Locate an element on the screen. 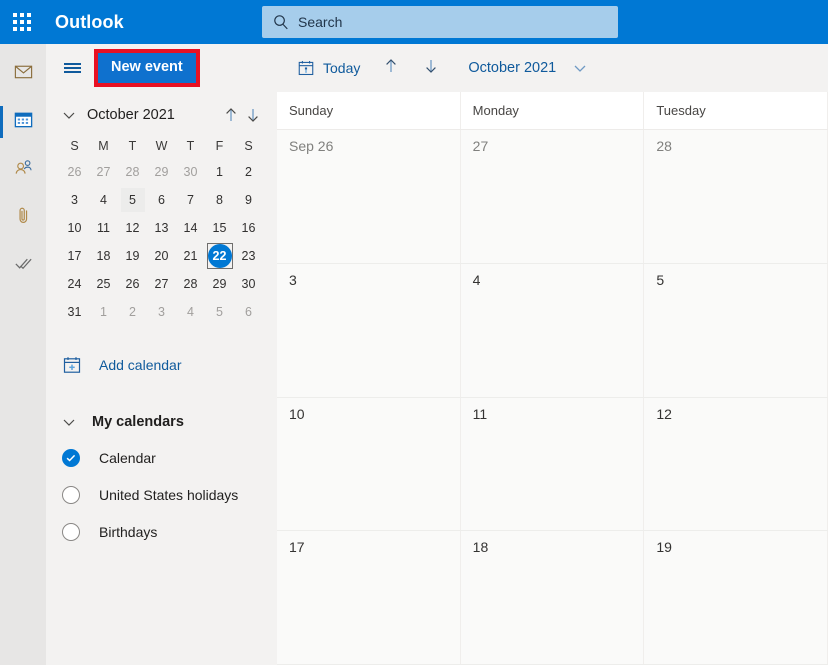 This screenshot has height=665, width=828. calendar-day-cell: 4 is located at coordinates (552, 330).